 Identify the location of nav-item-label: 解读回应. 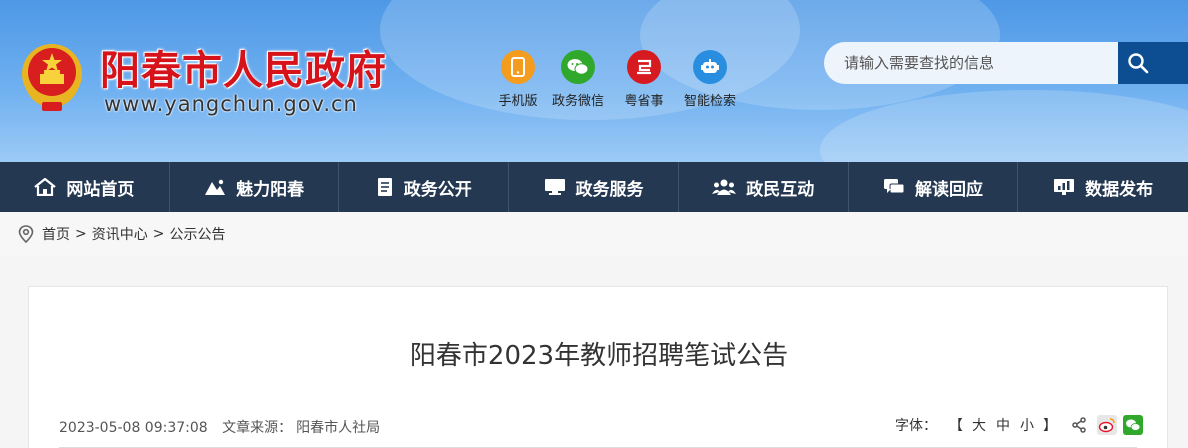
(948, 189).